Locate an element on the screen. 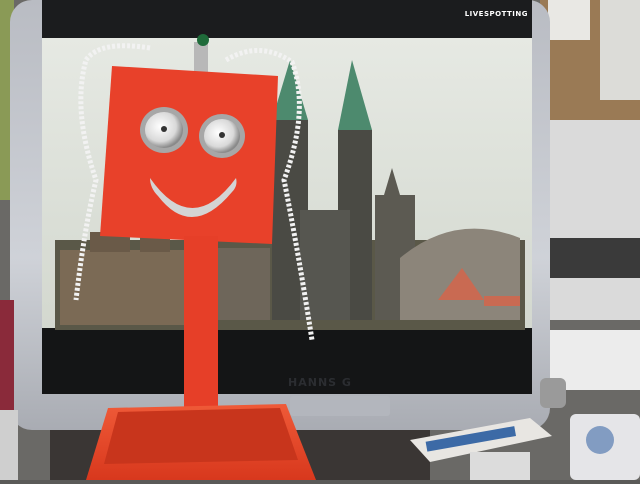 The height and width of the screenshot is (484, 640). antenna-bolt is located at coordinates (201, 58).